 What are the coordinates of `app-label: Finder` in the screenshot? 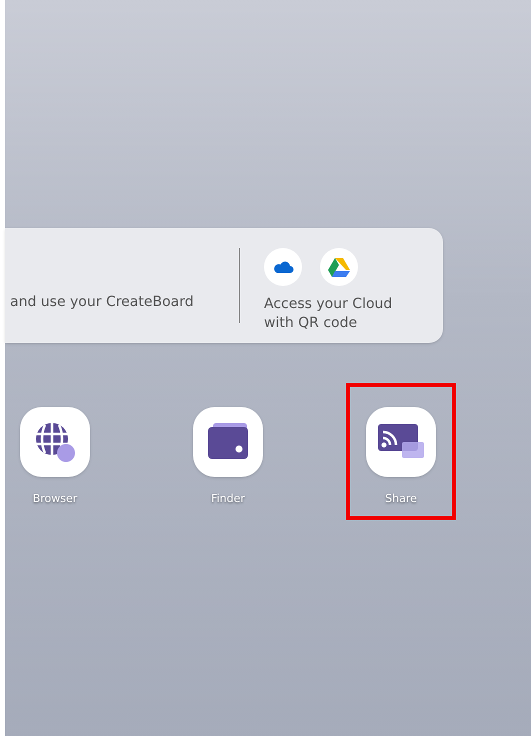 It's located at (228, 499).